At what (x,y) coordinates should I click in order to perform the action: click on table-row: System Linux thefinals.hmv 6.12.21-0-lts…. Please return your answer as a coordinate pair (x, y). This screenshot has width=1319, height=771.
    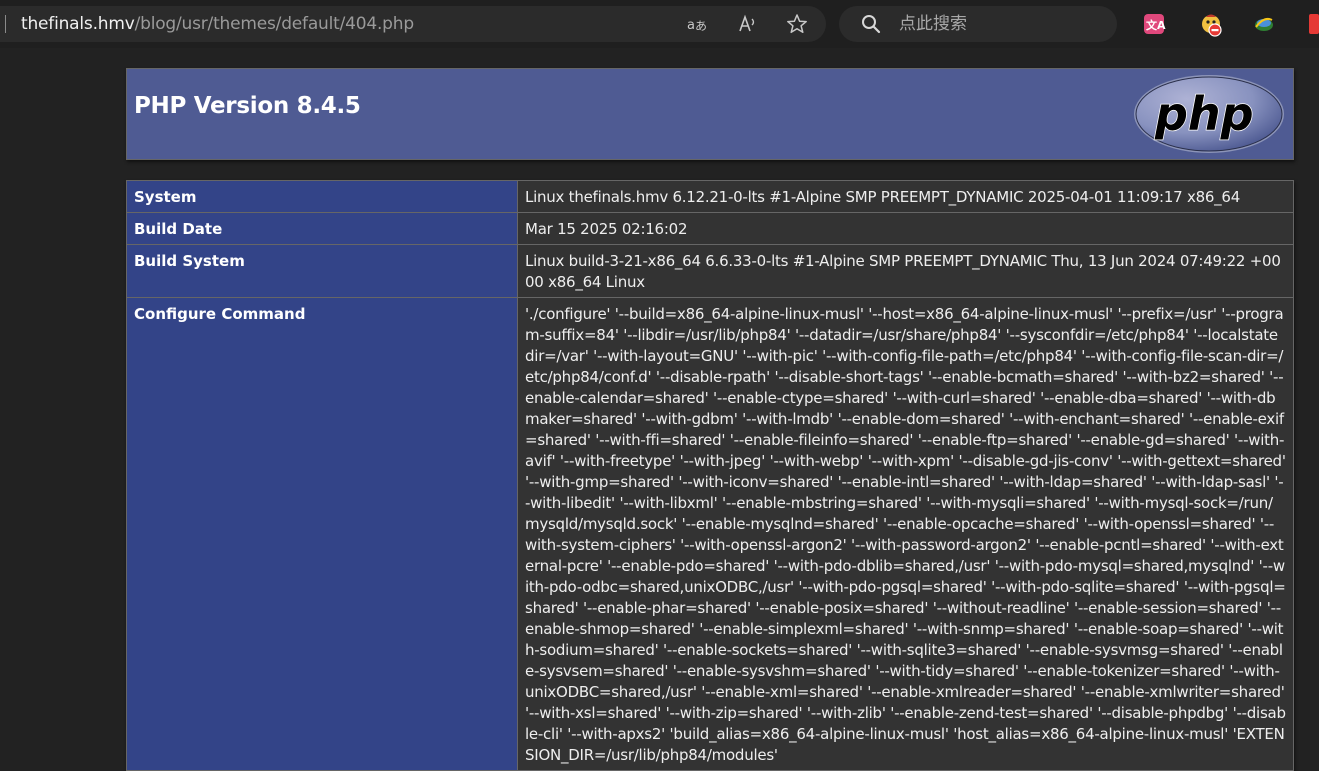
    Looking at the image, I should click on (710, 196).